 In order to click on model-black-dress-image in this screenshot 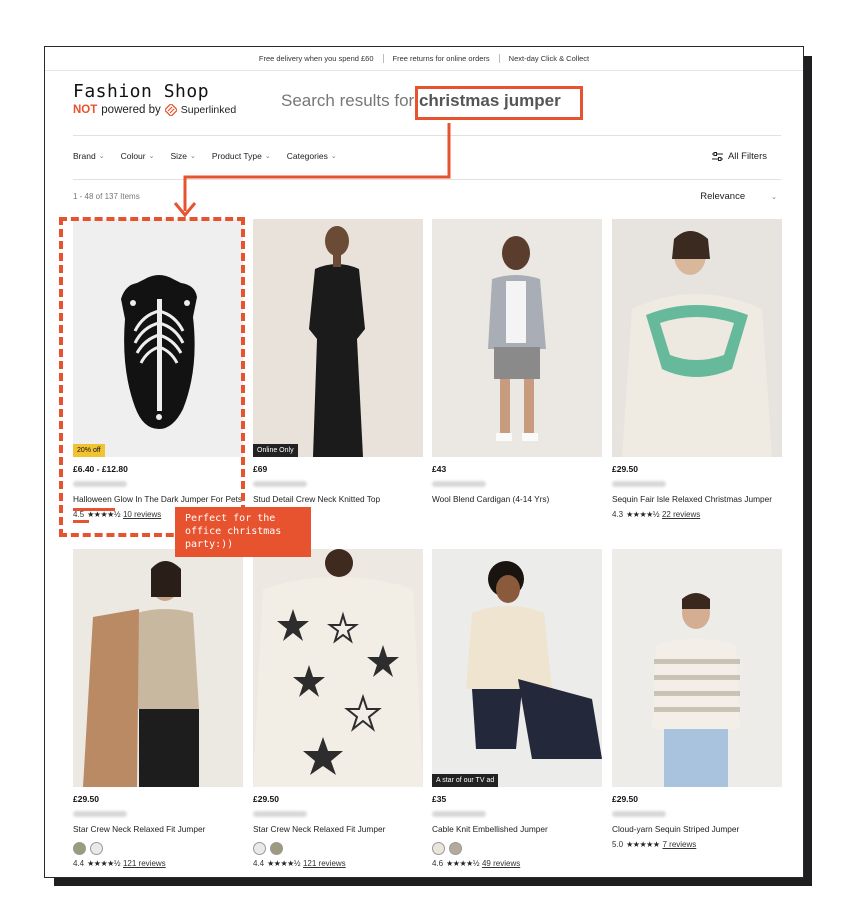, I will do `click(338, 338)`.